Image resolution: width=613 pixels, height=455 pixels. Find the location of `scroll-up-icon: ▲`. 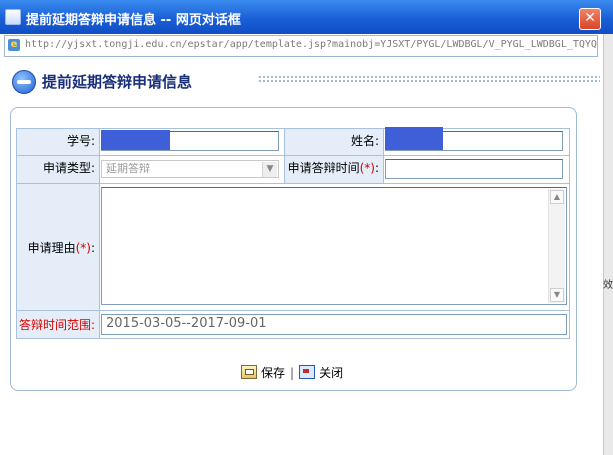

scroll-up-icon: ▲ is located at coordinates (557, 197).